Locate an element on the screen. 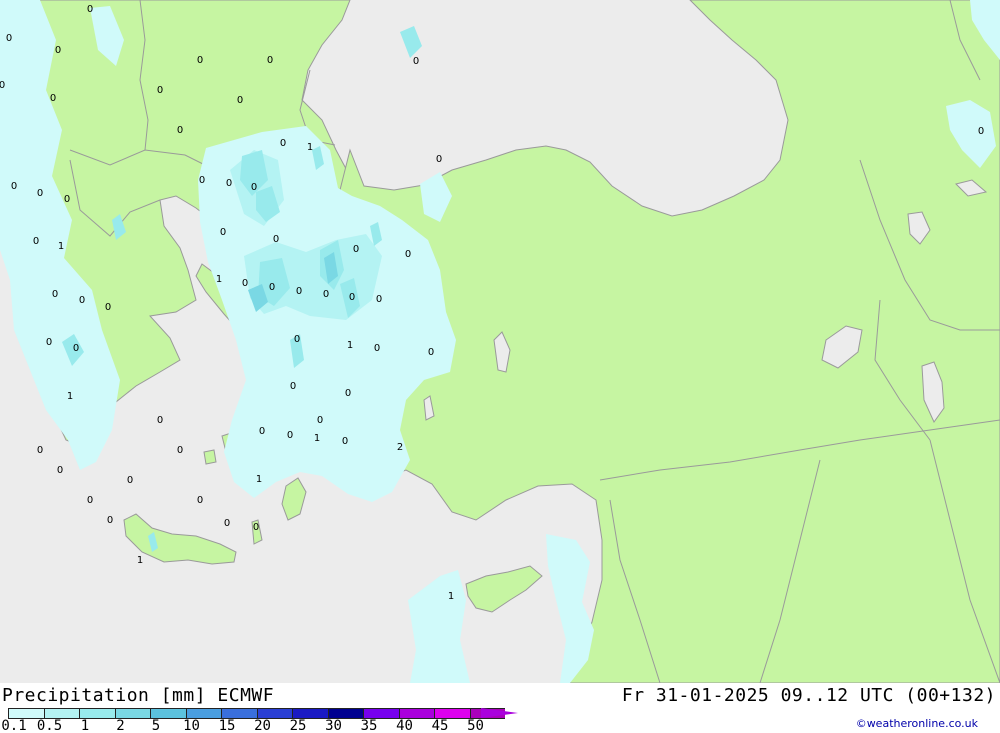 The height and width of the screenshot is (733, 1000). legend-tick-label: 5 is located at coordinates (156, 725).